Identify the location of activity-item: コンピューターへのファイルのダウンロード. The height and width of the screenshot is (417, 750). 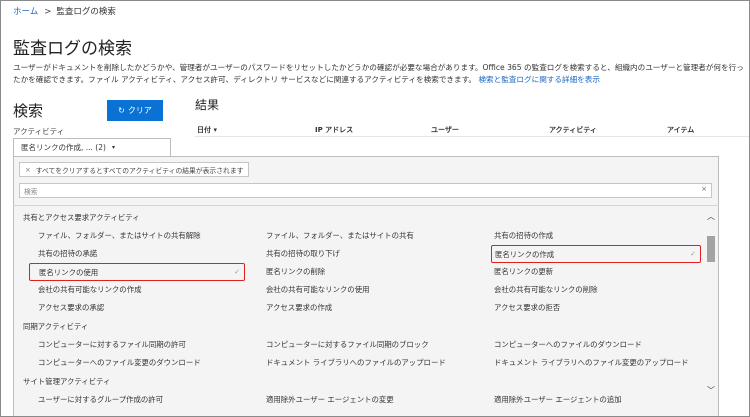
(568, 344).